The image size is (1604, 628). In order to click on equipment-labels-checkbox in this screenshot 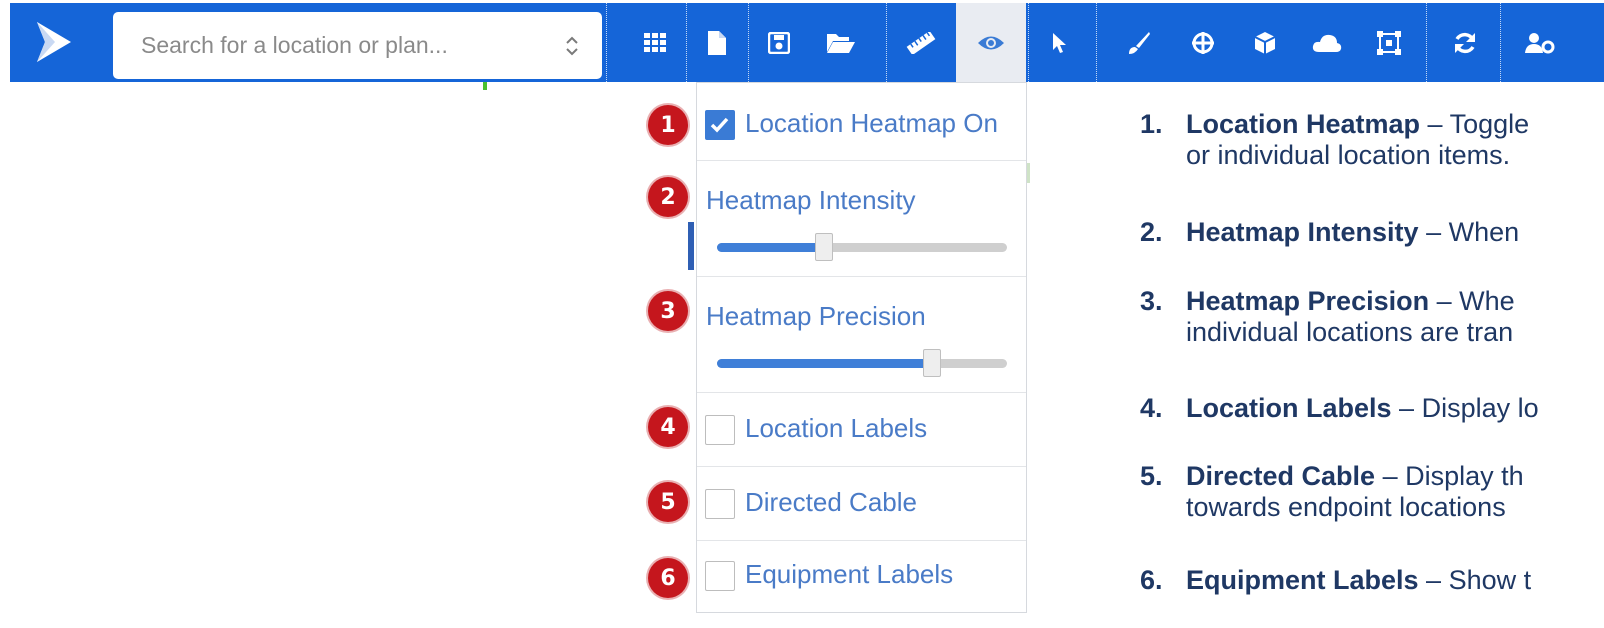, I will do `click(720, 576)`.